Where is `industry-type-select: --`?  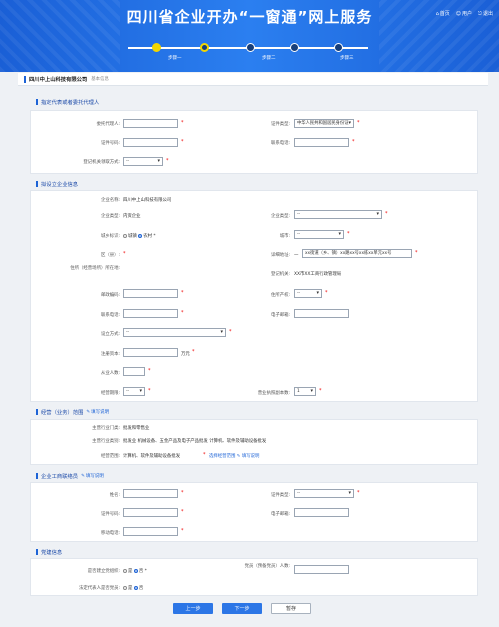
industry-type-select: -- is located at coordinates (338, 214).